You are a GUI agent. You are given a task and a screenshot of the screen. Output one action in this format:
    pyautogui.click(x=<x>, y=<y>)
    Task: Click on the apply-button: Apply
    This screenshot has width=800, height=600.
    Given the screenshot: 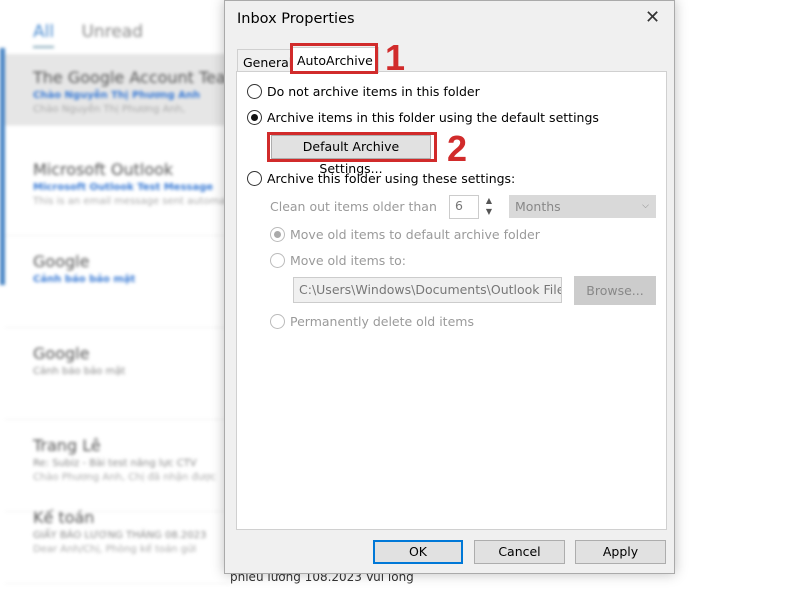 What is the action you would take?
    pyautogui.click(x=620, y=552)
    